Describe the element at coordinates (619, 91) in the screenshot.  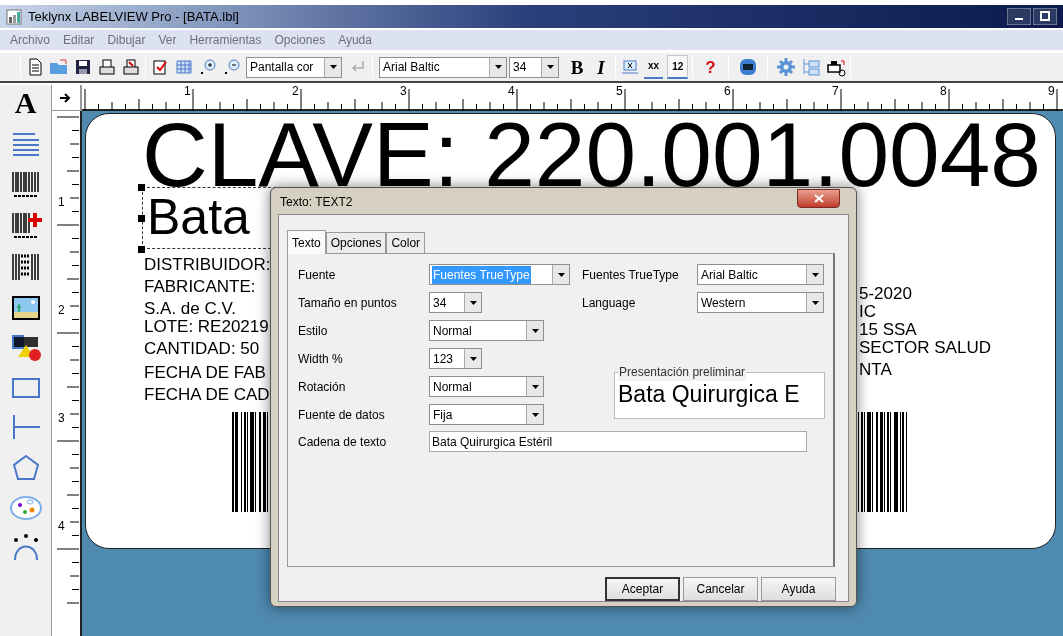
I see `ruler-number: 5` at that location.